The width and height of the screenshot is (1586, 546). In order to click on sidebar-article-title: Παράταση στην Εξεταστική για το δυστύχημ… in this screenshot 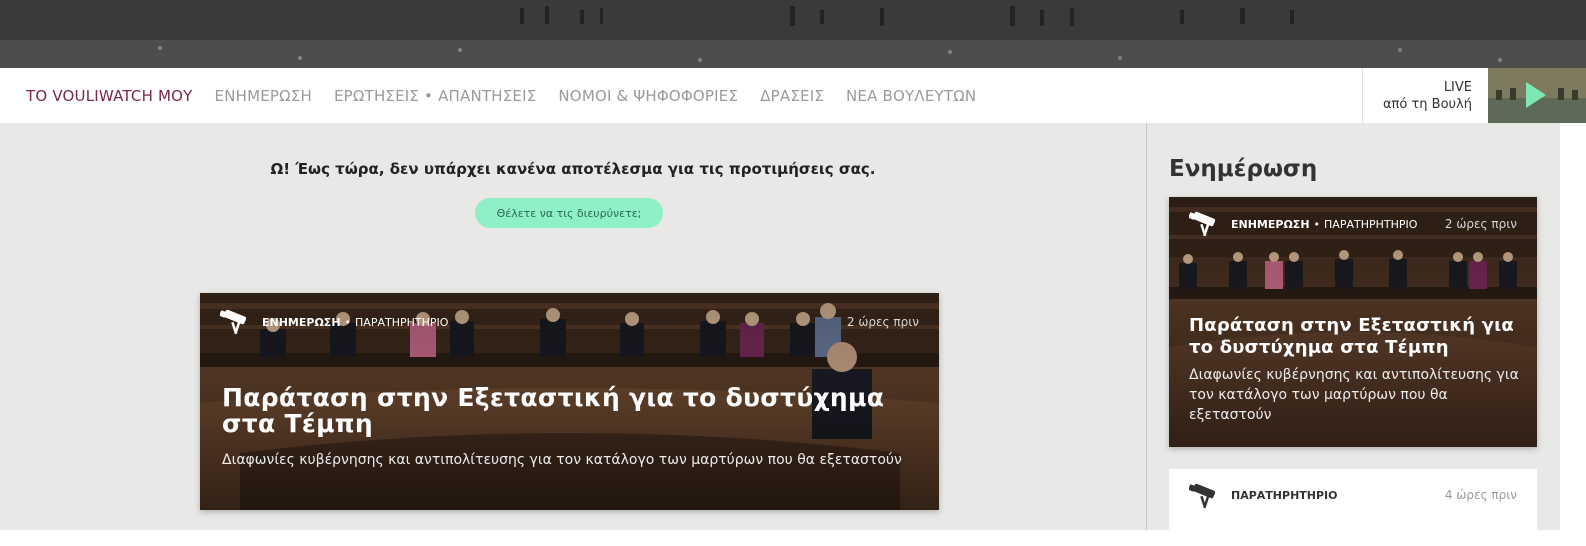, I will do `click(1359, 337)`.